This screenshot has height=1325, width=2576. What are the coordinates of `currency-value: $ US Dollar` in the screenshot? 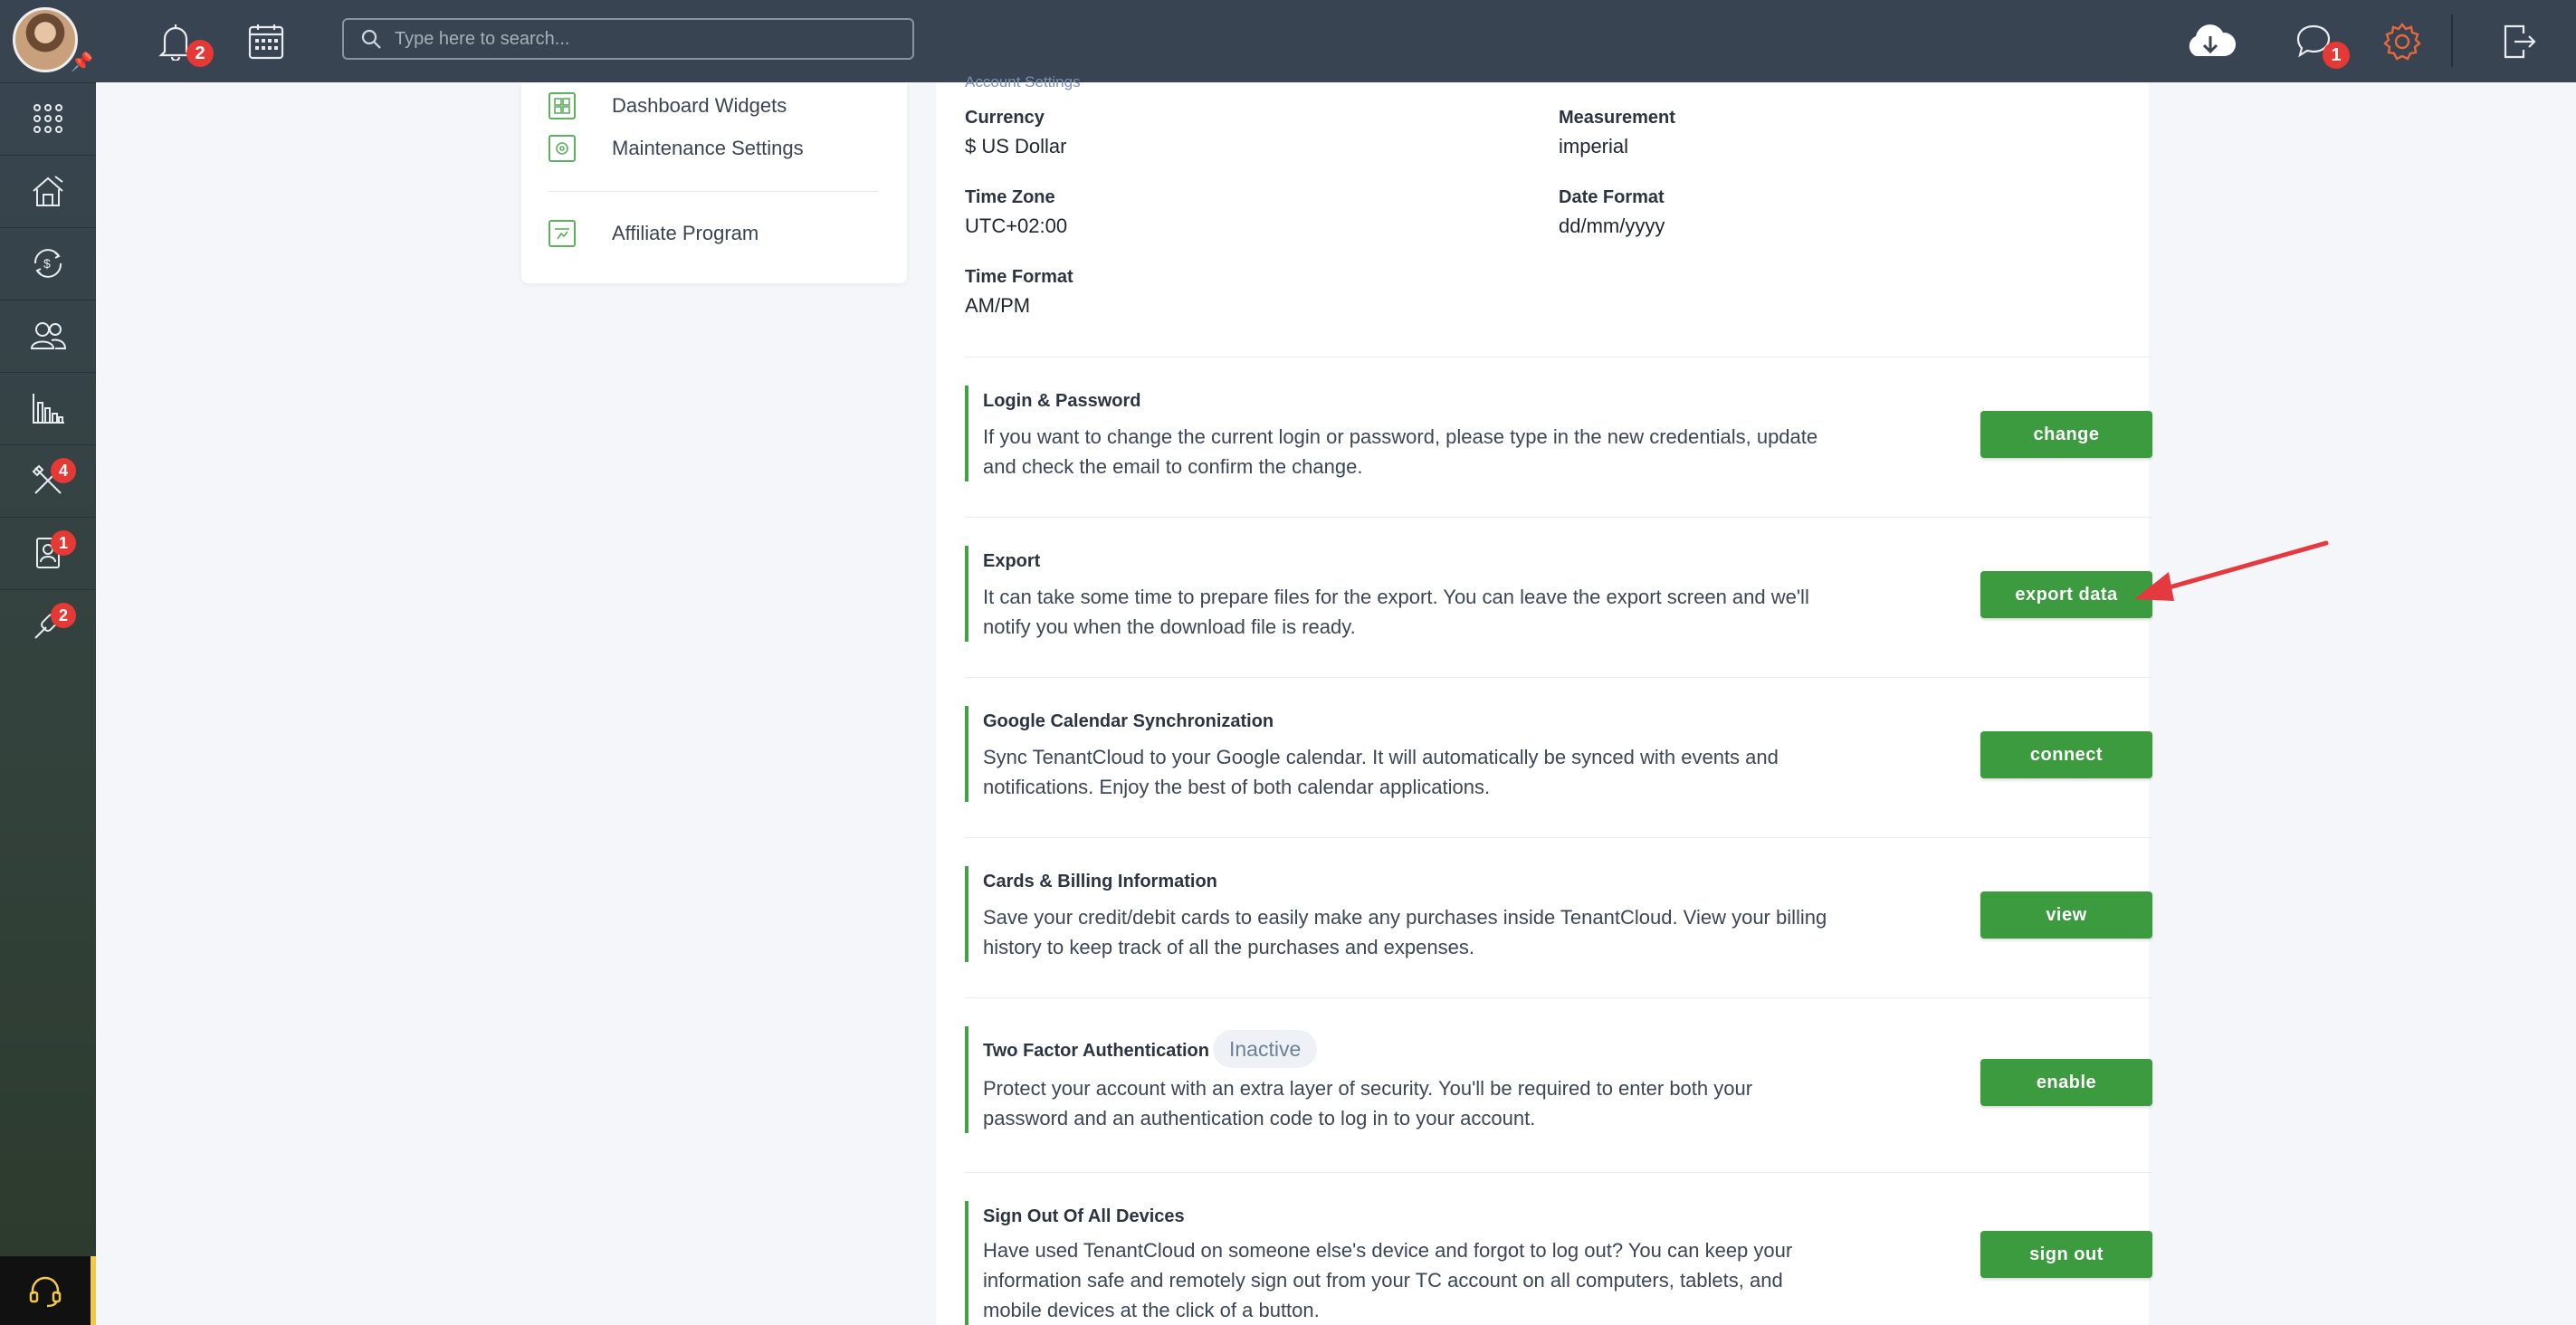 It's located at (1016, 146).